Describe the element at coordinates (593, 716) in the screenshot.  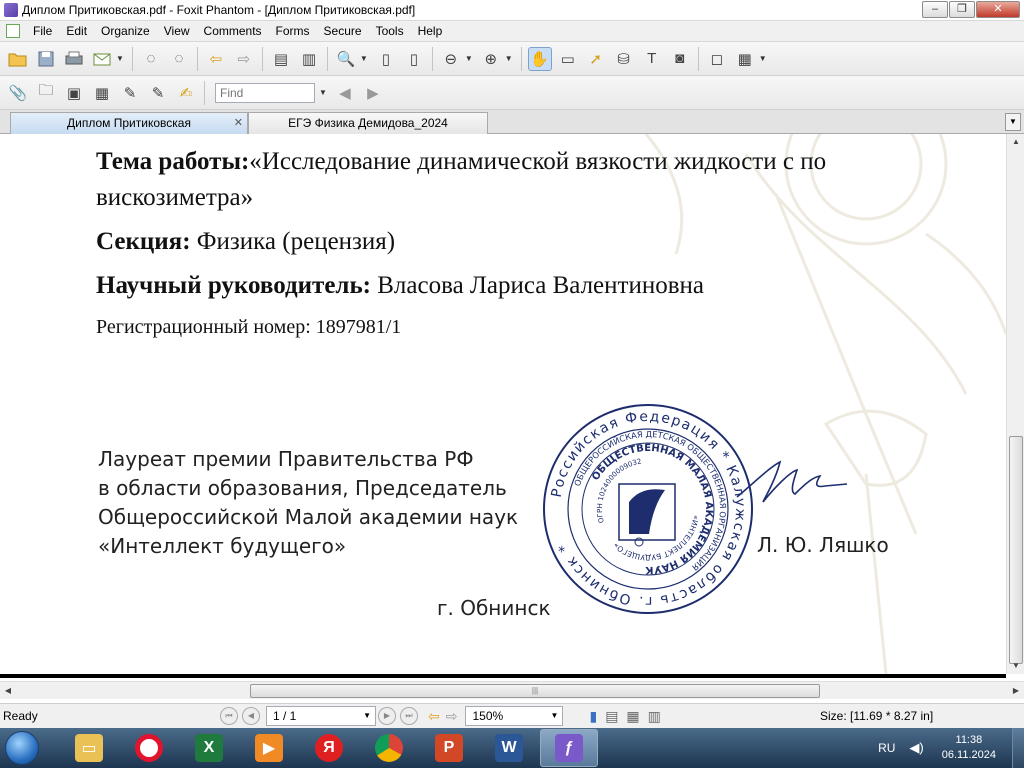
I see `single-page-icon: ▮` at that location.